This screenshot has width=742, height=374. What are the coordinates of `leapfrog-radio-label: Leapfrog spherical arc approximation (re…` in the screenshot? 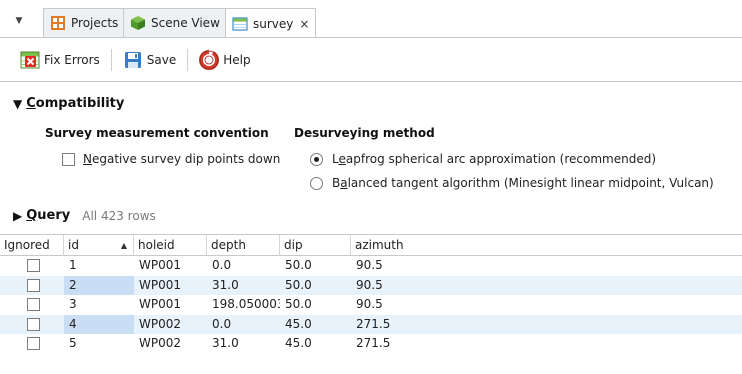 It's located at (494, 159).